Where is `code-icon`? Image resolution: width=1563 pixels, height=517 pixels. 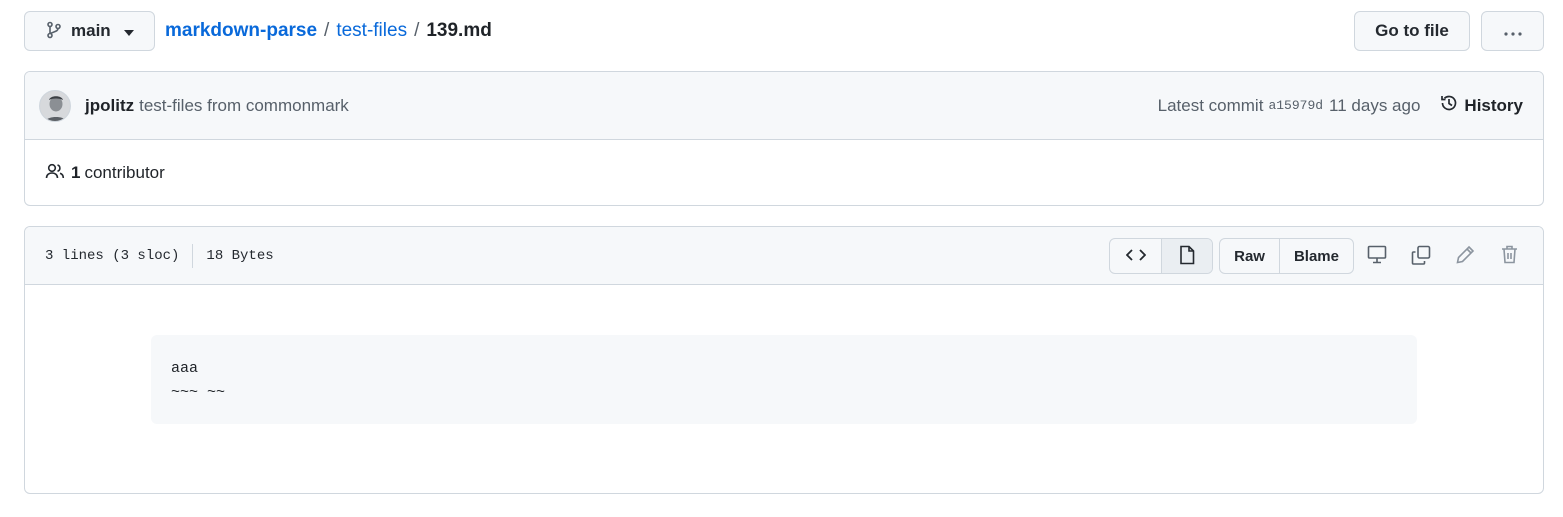 code-icon is located at coordinates (1135, 256).